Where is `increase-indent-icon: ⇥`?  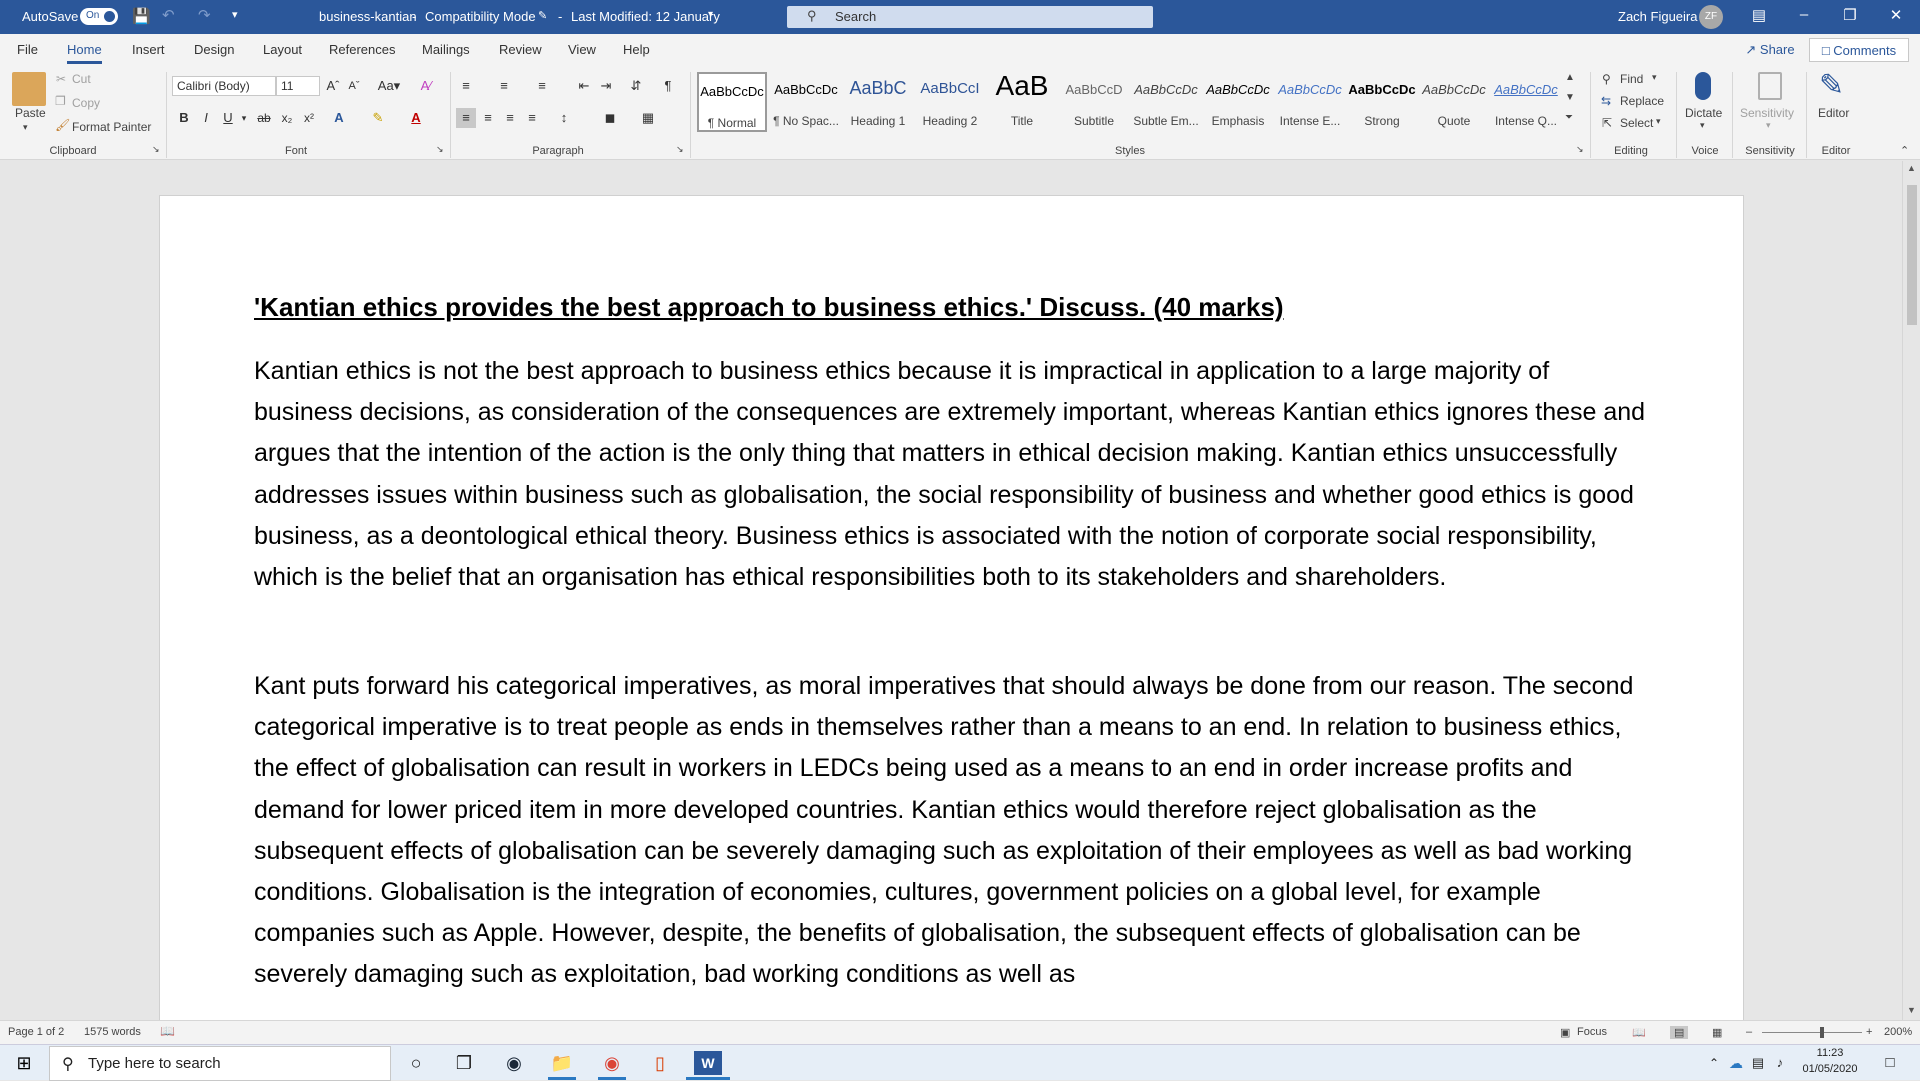 increase-indent-icon: ⇥ is located at coordinates (606, 86).